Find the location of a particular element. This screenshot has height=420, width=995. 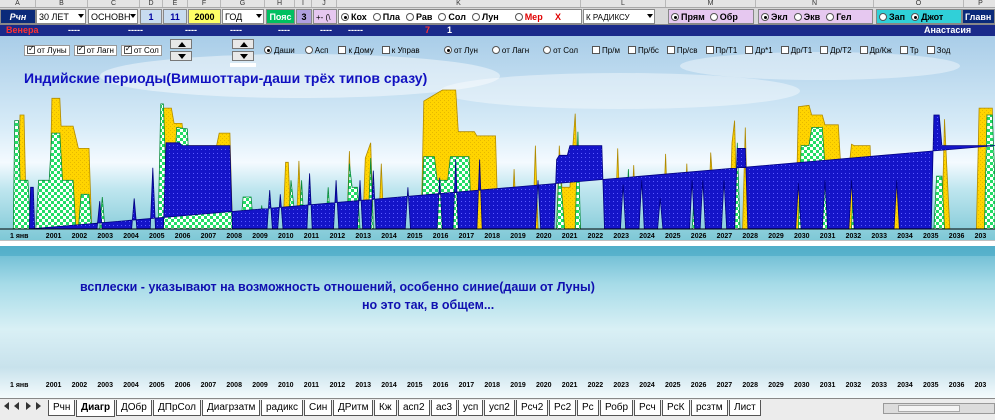

spin-up-button is located at coordinates (181, 44).